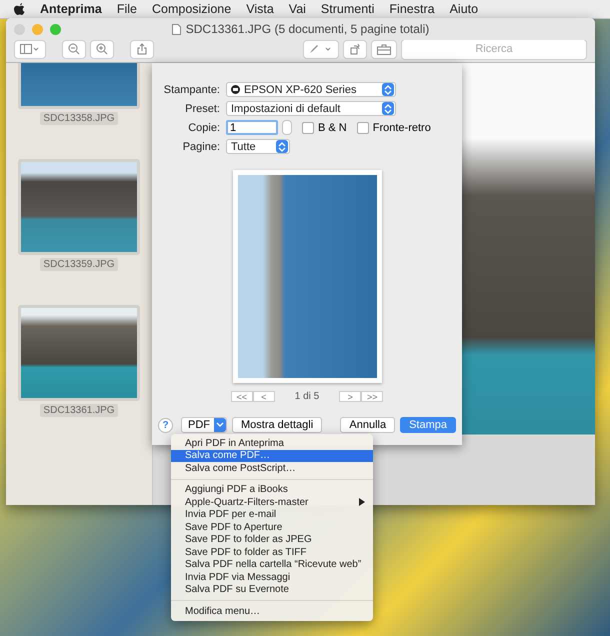 The image size is (610, 636). What do you see at coordinates (201, 146) in the screenshot?
I see `field-label: Pagine:` at bounding box center [201, 146].